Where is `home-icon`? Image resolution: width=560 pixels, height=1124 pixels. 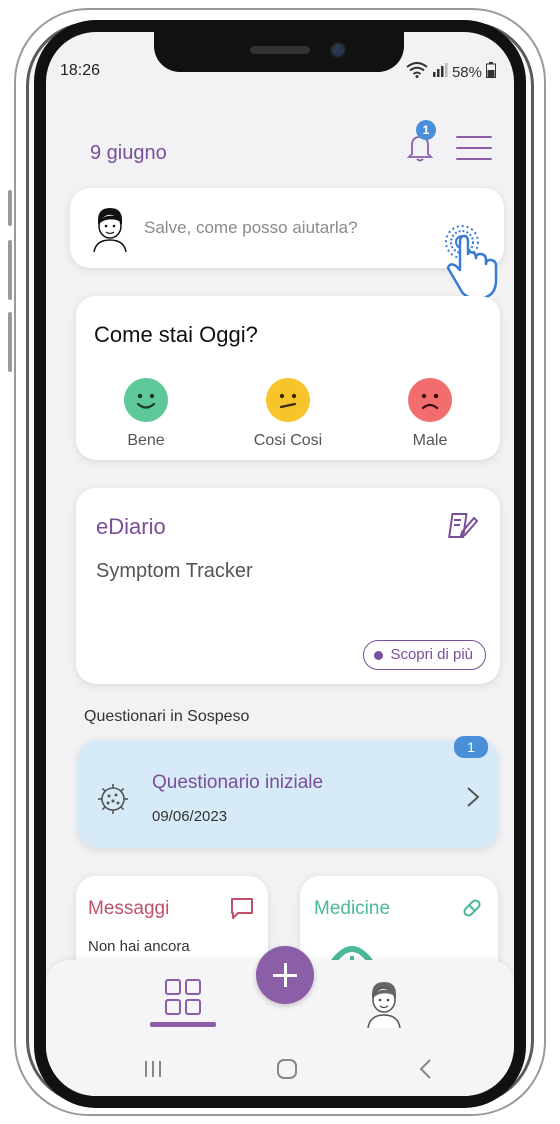
home-icon is located at coordinates (287, 1071).